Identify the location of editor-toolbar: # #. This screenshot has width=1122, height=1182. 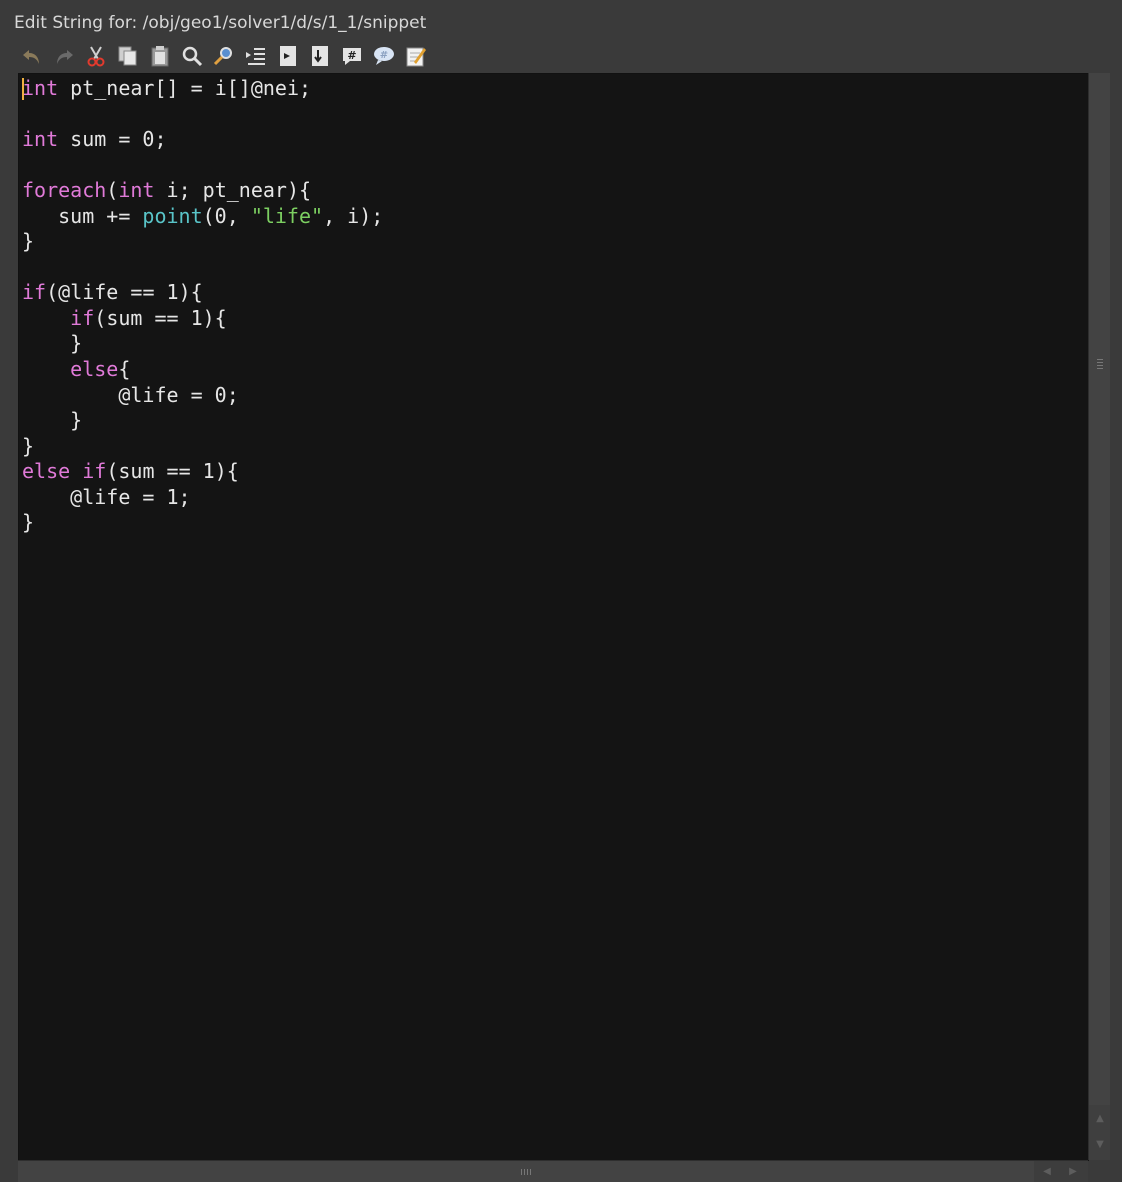
(224, 56).